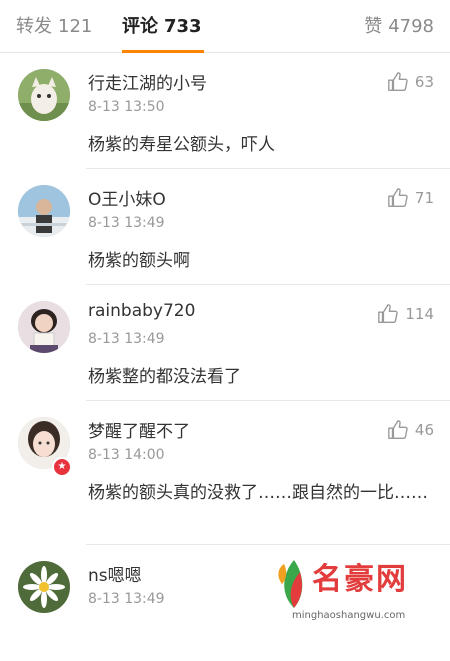 The height and width of the screenshot is (661, 450). I want to click on like-button: 46, so click(410, 430).